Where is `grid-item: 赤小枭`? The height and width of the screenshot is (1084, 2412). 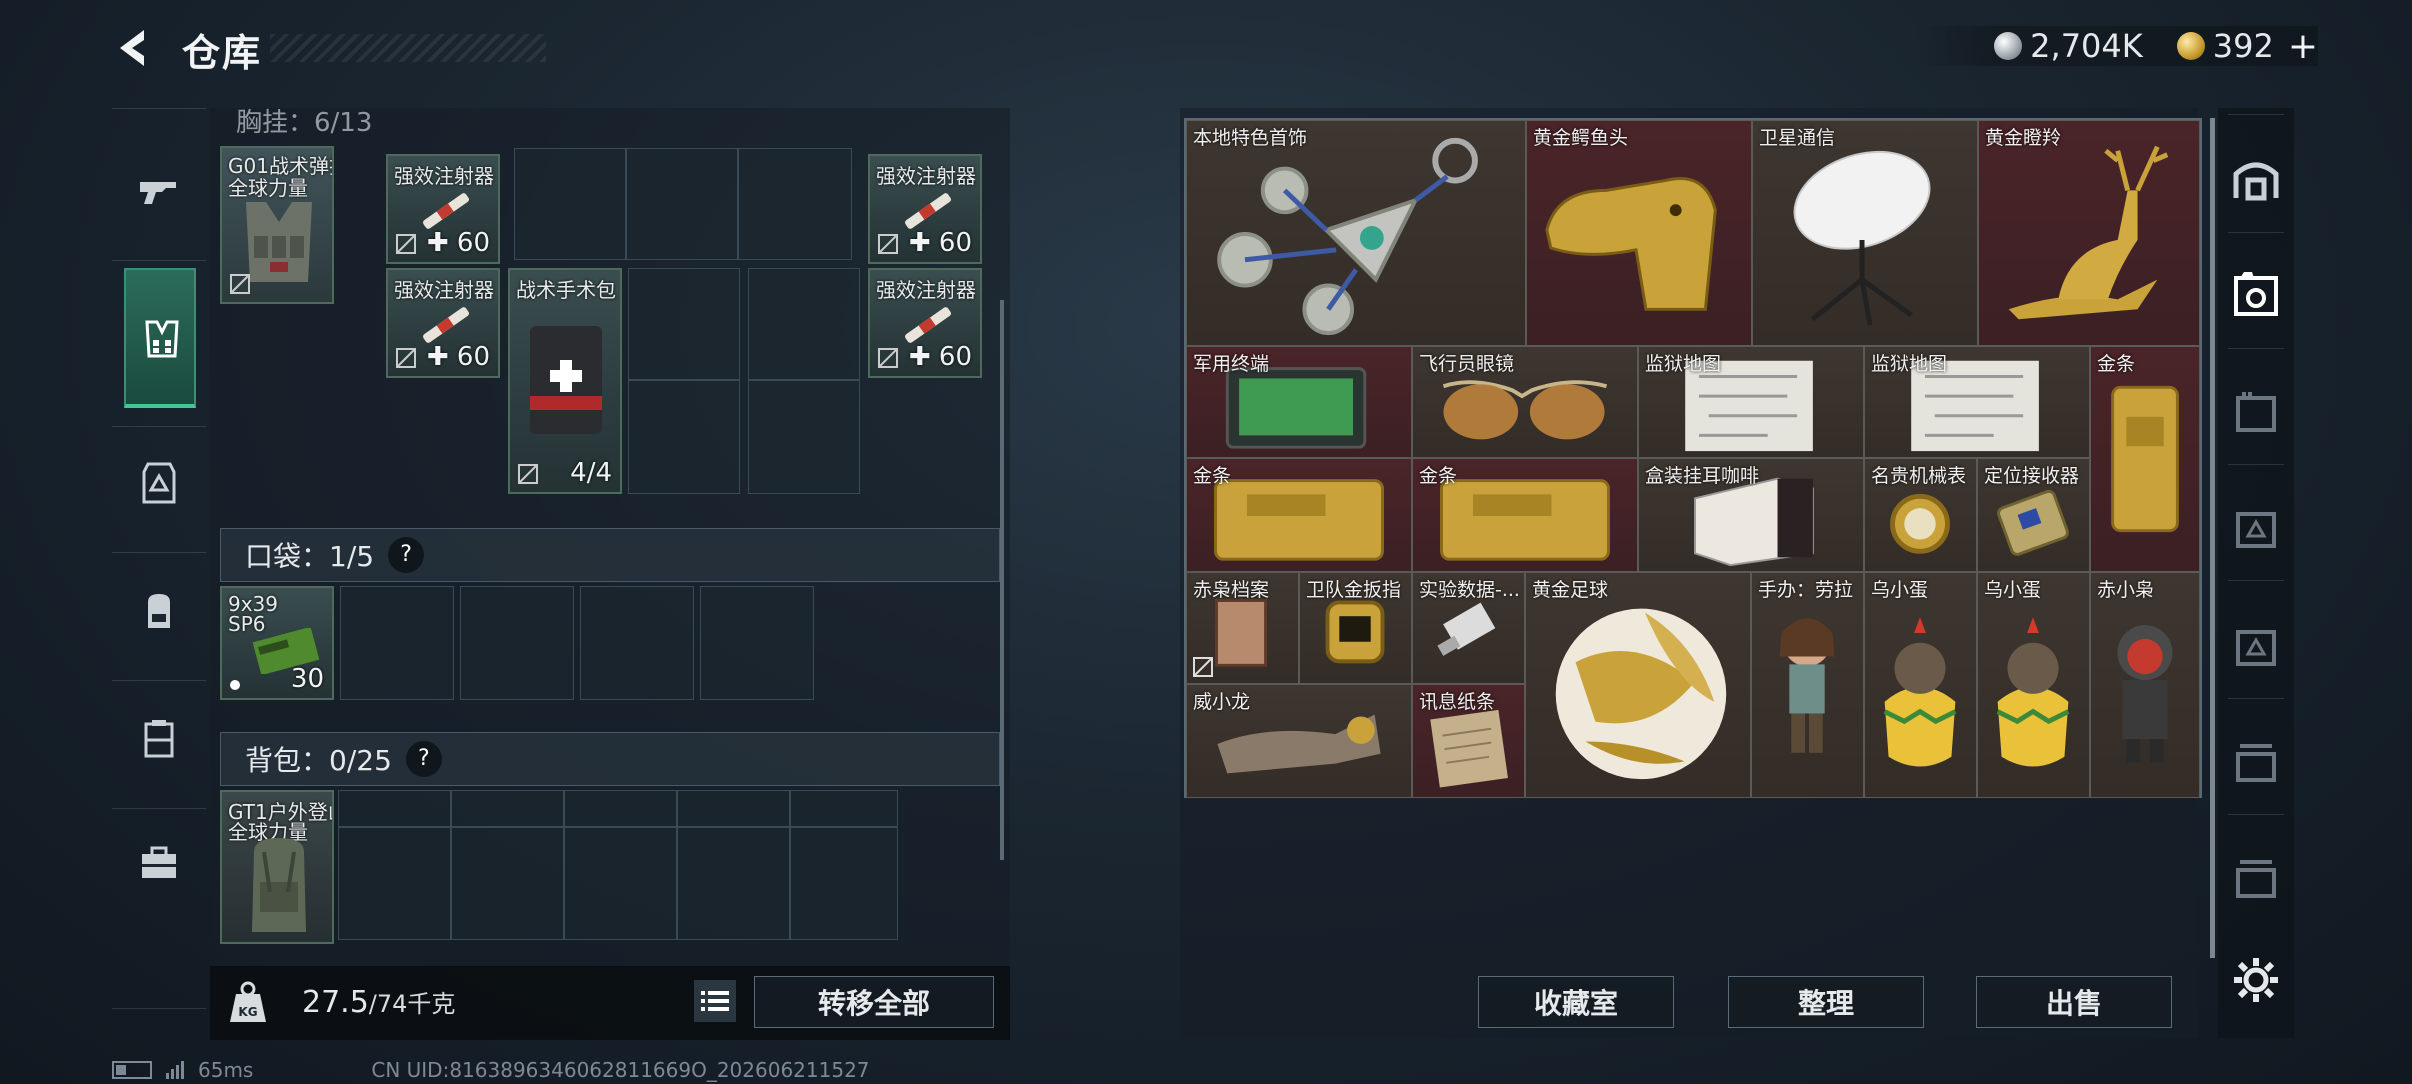 grid-item: 赤小枭 is located at coordinates (2145, 685).